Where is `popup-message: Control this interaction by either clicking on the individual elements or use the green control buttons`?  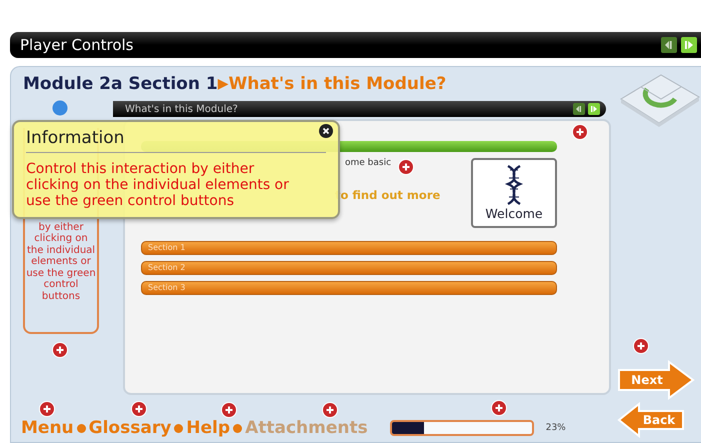 popup-message: Control this interaction by either clicking on the individual elements or use the green control buttons is located at coordinates (158, 185).